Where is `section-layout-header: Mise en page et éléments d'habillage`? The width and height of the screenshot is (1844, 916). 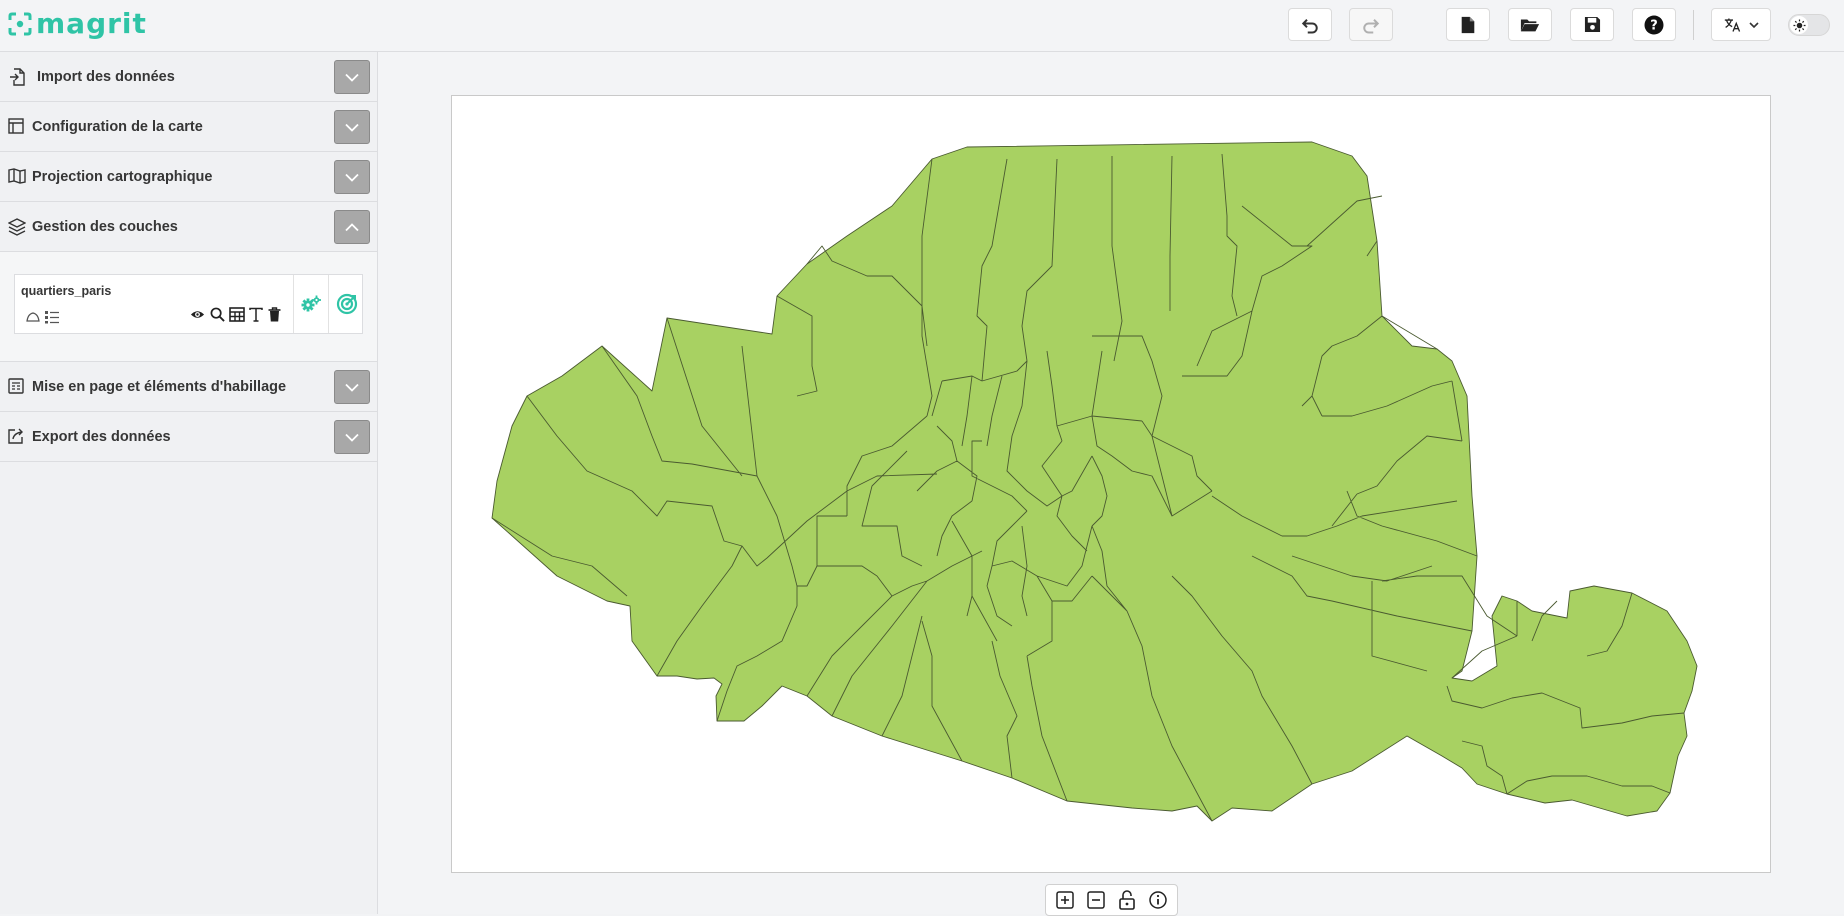 section-layout-header: Mise en page et éléments d'habillage is located at coordinates (188, 387).